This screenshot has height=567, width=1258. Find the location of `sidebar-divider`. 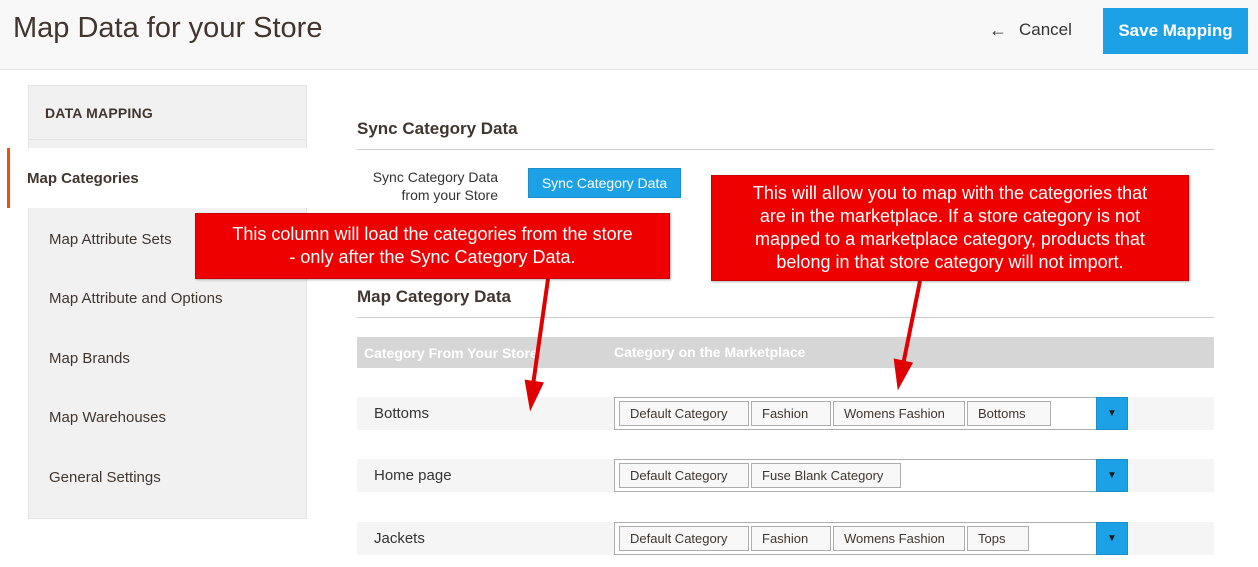

sidebar-divider is located at coordinates (167, 139).